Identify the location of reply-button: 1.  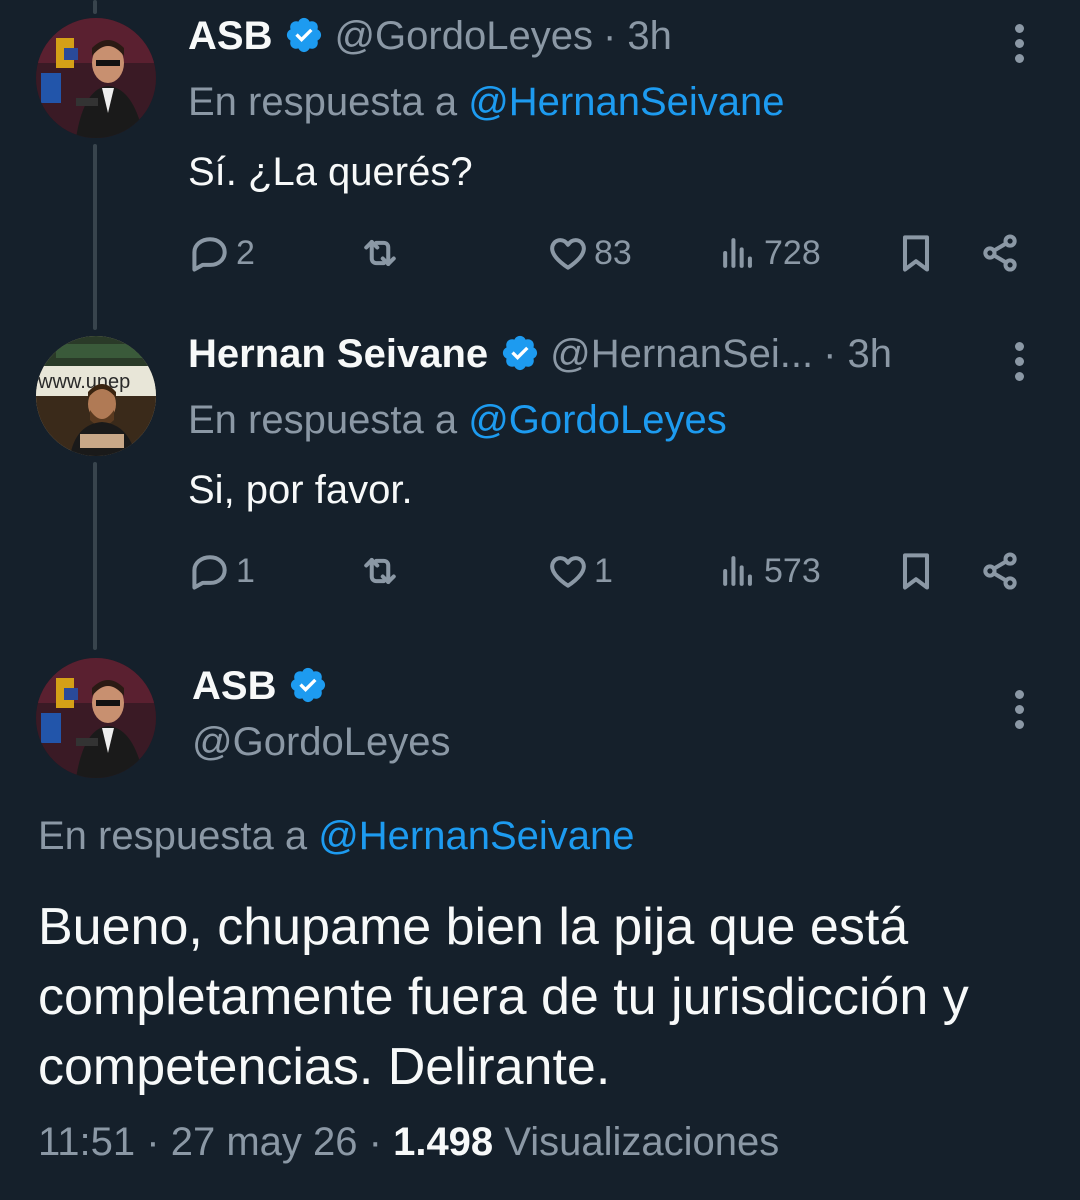
(221, 571).